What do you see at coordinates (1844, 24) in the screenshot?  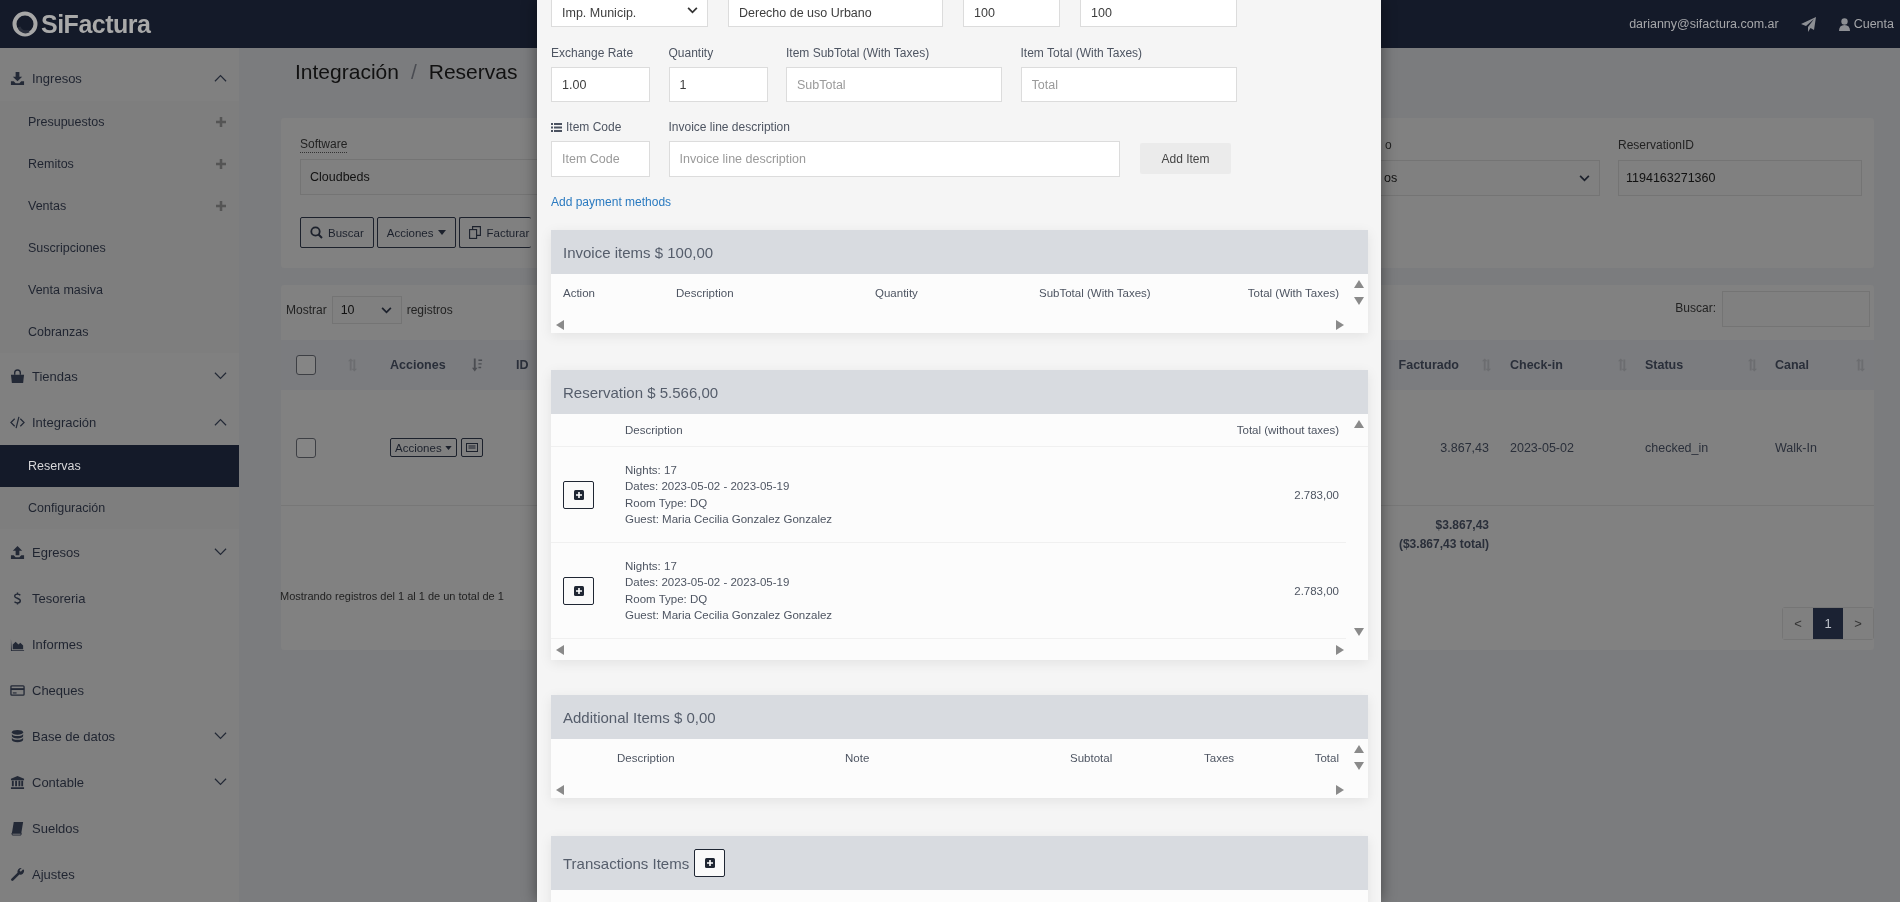 I see `user-icon` at bounding box center [1844, 24].